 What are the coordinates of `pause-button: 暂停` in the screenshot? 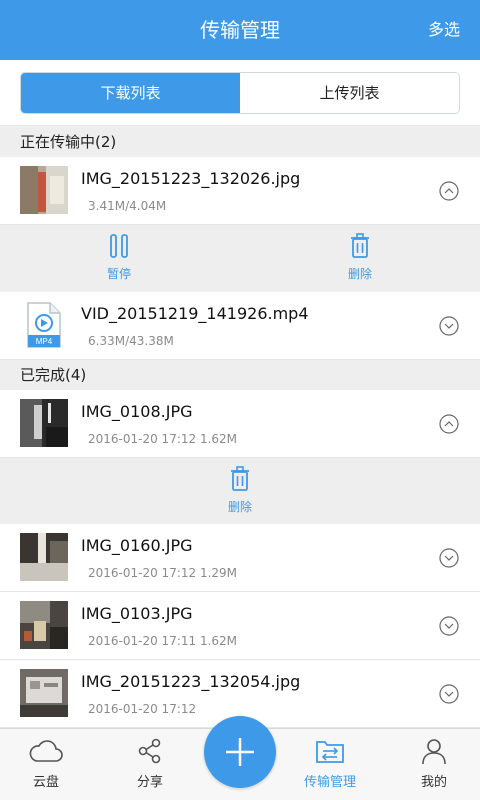 It's located at (119, 257).